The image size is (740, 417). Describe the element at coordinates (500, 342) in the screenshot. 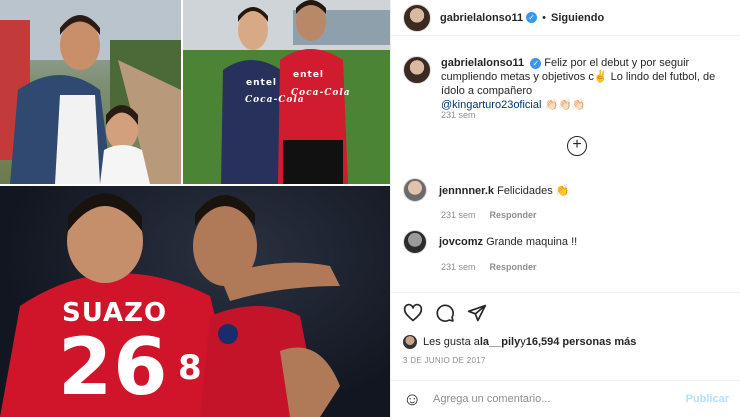

I see `liker-username: la__pily` at that location.